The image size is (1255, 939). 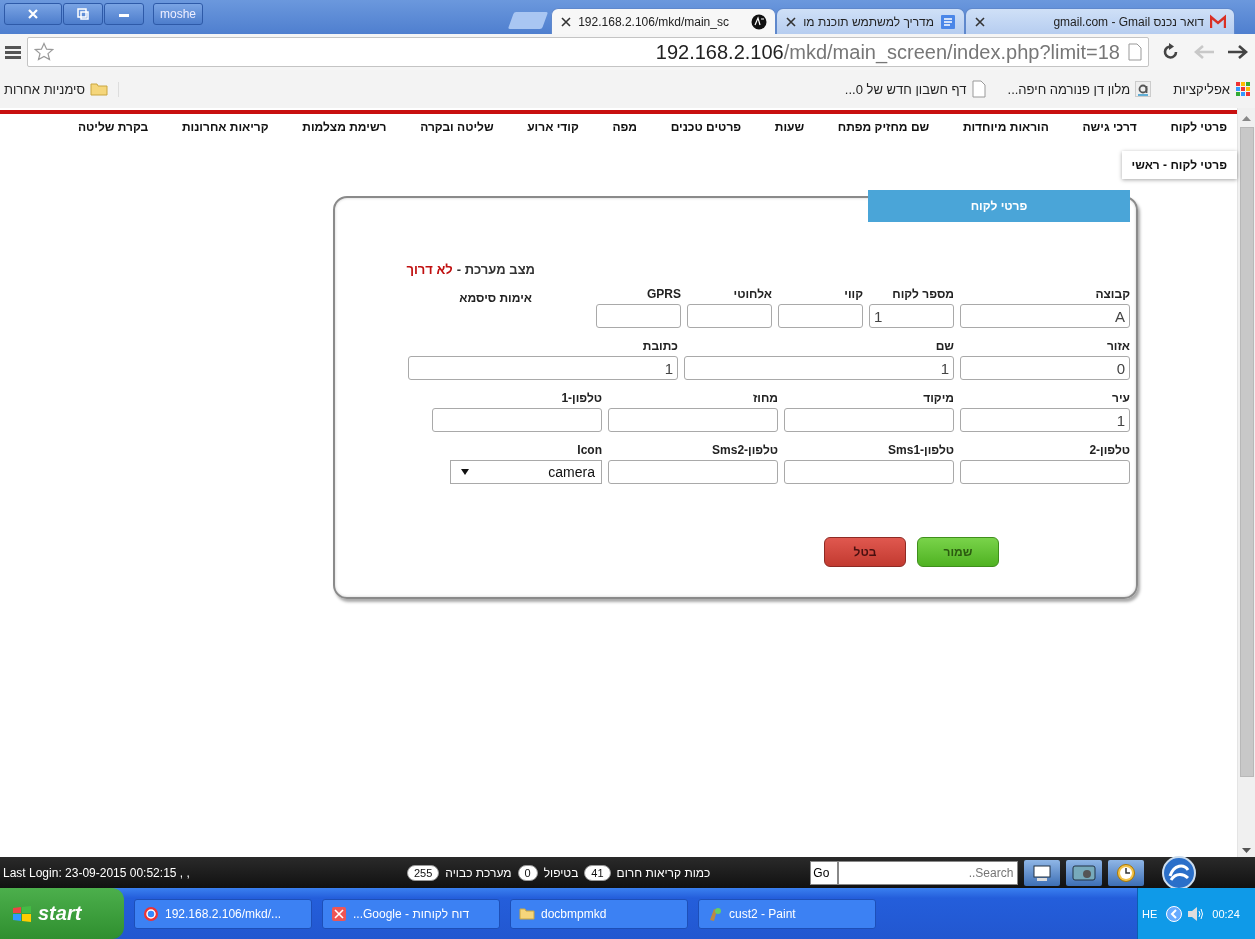 What do you see at coordinates (625, 127) in the screenshot?
I see `menu-item: מפה` at bounding box center [625, 127].